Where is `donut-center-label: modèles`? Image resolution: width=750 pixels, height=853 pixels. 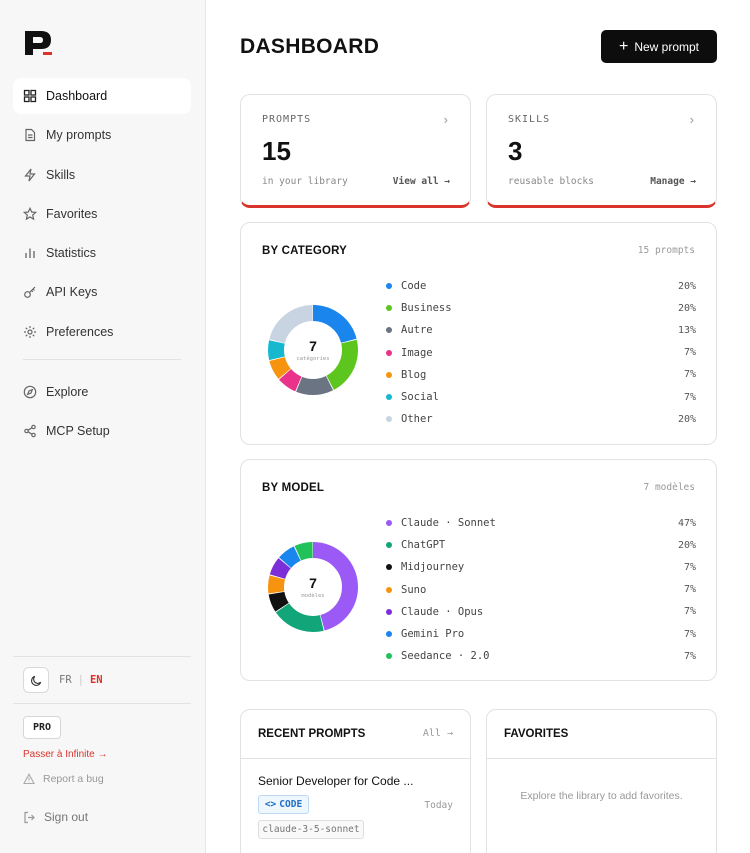
donut-center-label: modèles is located at coordinates (312, 595).